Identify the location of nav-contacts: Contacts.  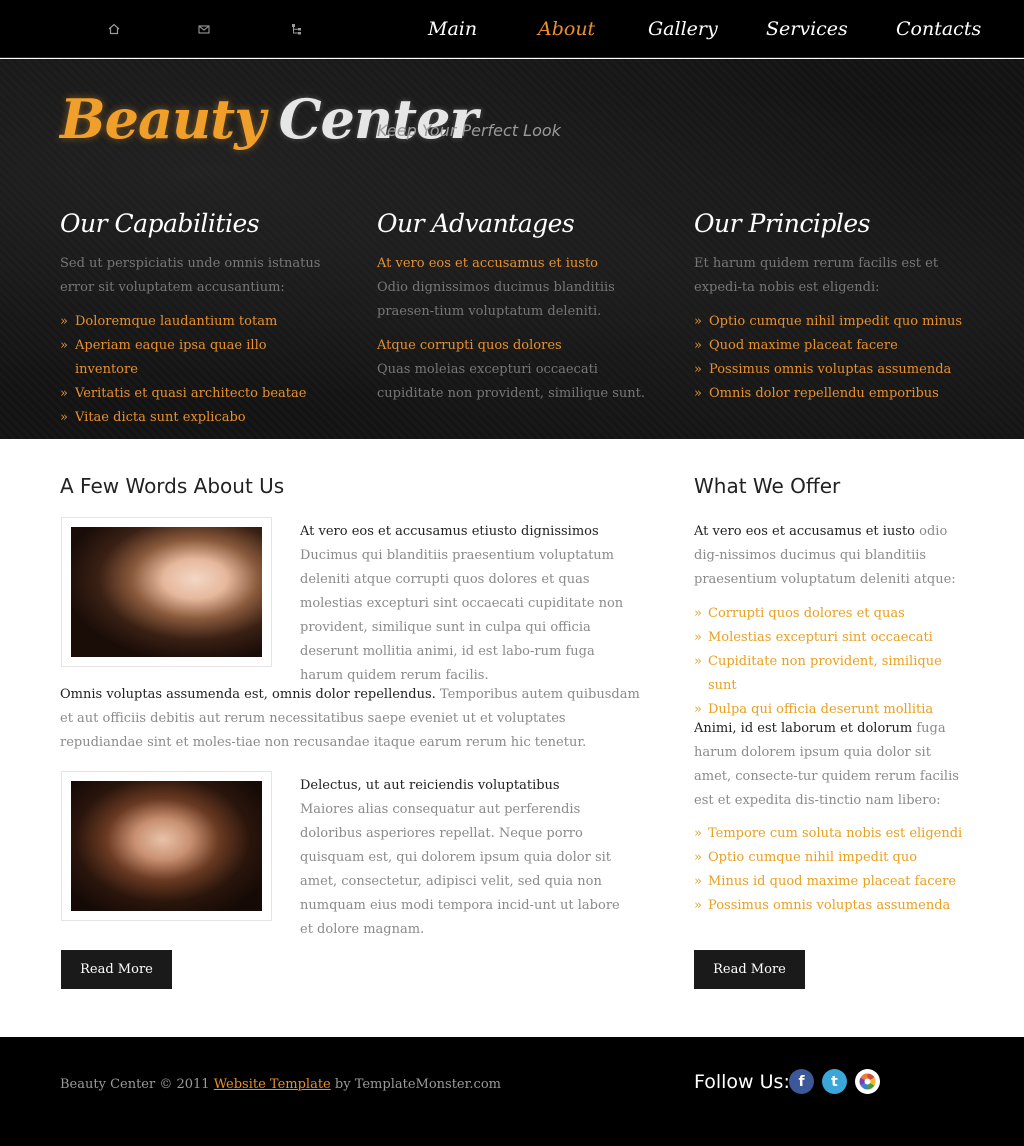
(938, 29).